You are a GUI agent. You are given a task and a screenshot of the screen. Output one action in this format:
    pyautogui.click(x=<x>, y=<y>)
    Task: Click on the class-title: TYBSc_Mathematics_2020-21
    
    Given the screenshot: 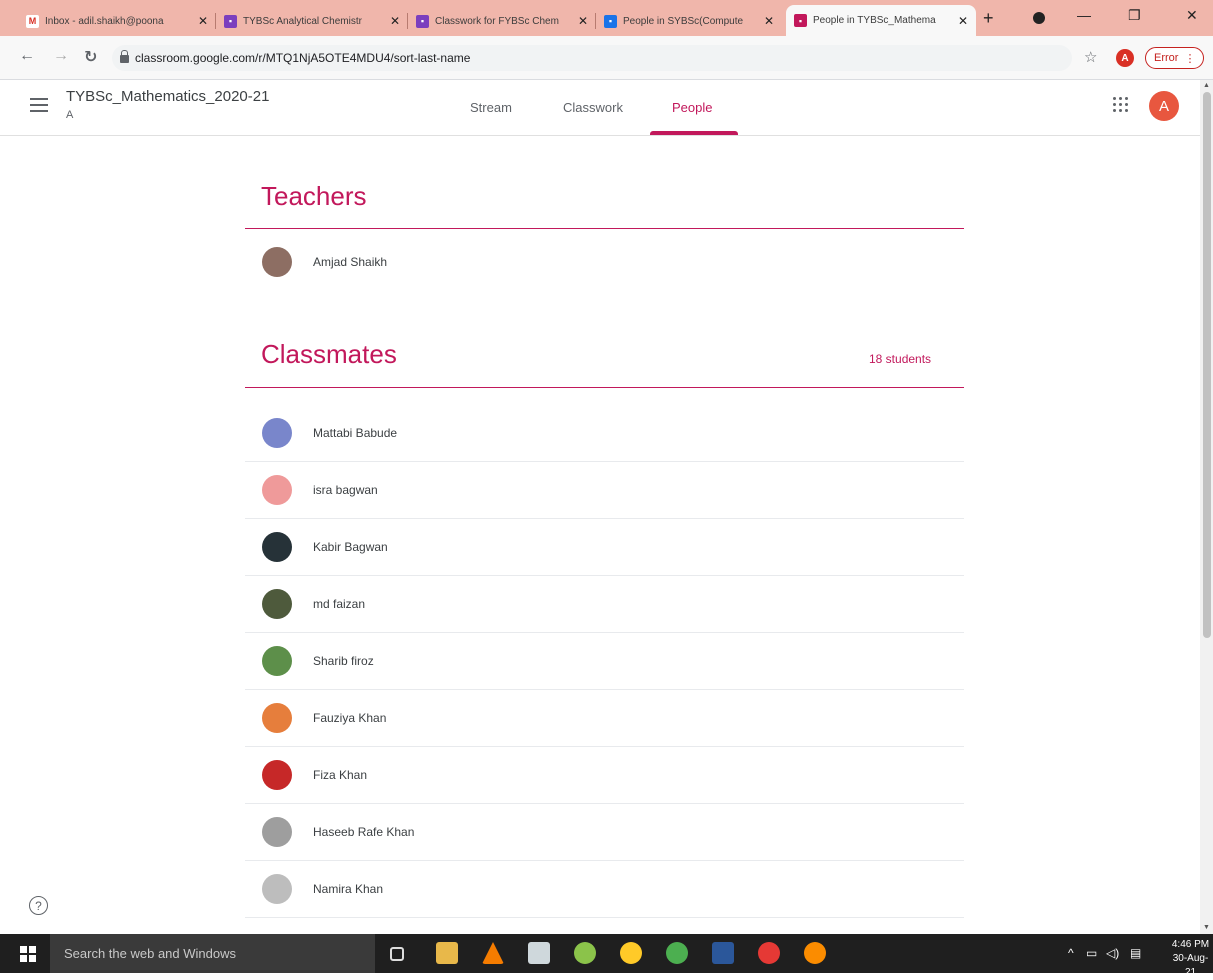 What is the action you would take?
    pyautogui.click(x=167, y=96)
    